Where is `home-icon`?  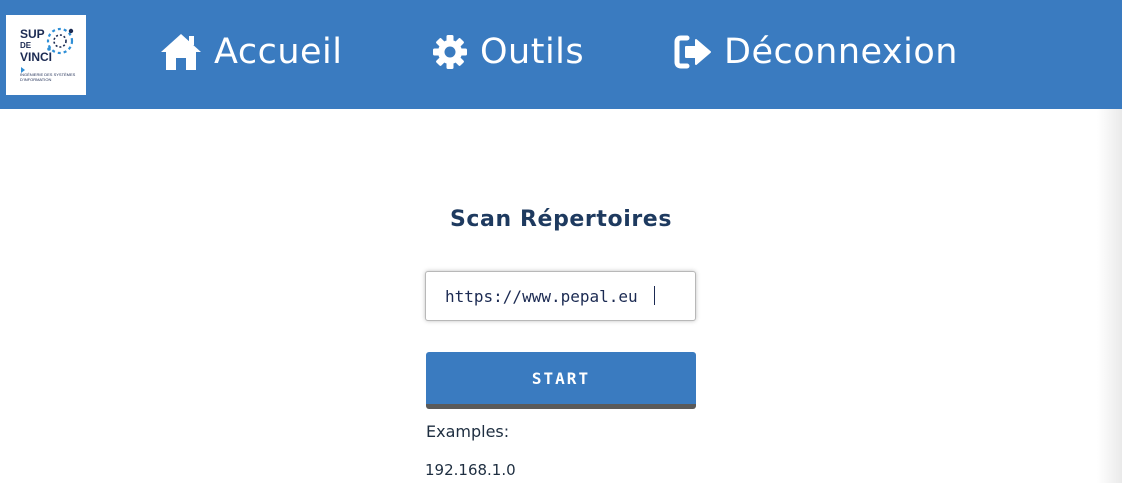 home-icon is located at coordinates (181, 52).